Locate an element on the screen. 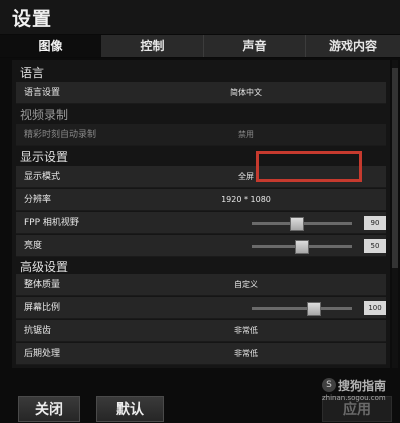 The width and height of the screenshot is (400, 423). window-title: 设置 is located at coordinates (32, 19).